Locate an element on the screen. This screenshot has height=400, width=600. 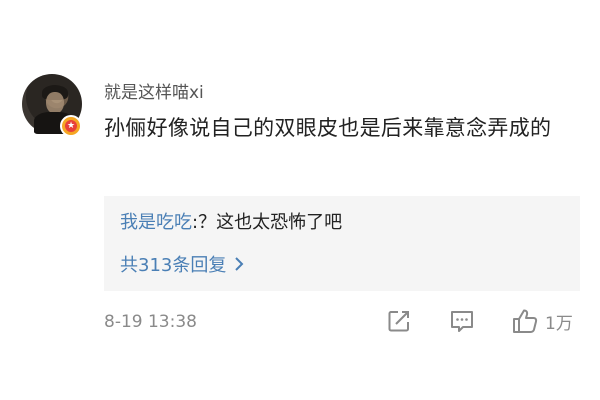
share-button is located at coordinates (399, 321).